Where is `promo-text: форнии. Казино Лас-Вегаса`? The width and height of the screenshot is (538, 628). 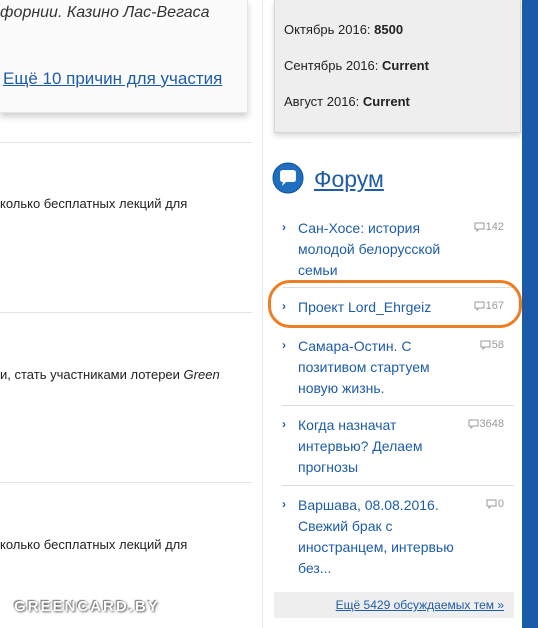
promo-text: форнии. Казино Лас-Вегаса is located at coordinates (105, 12).